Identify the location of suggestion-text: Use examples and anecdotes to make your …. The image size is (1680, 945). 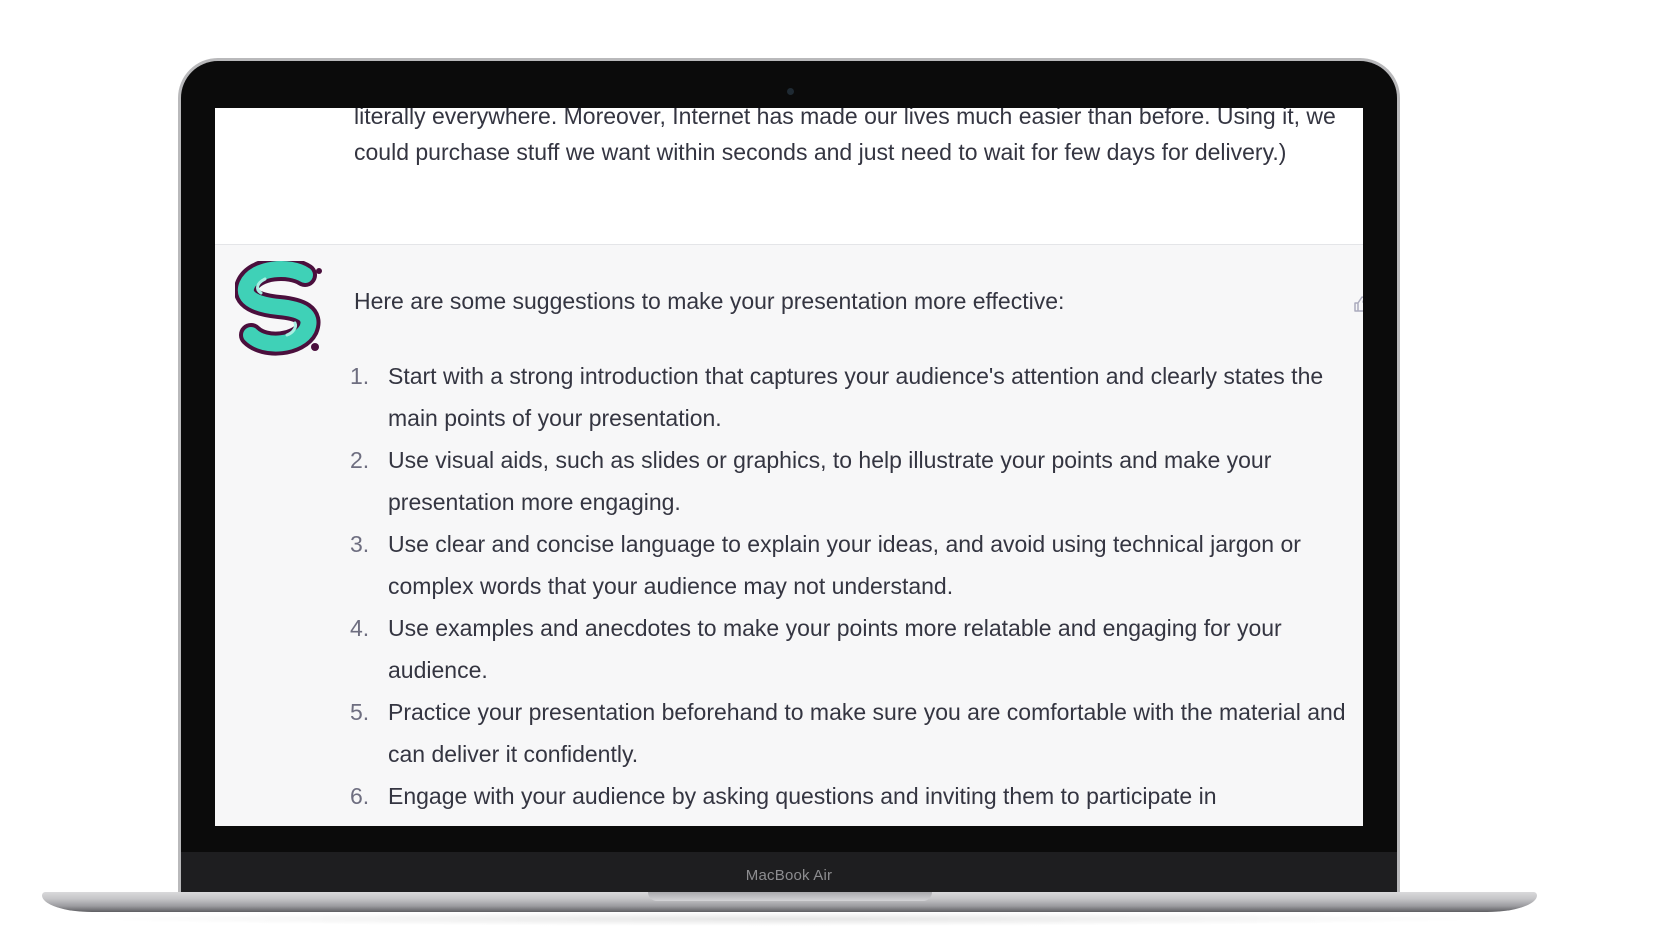
(835, 649).